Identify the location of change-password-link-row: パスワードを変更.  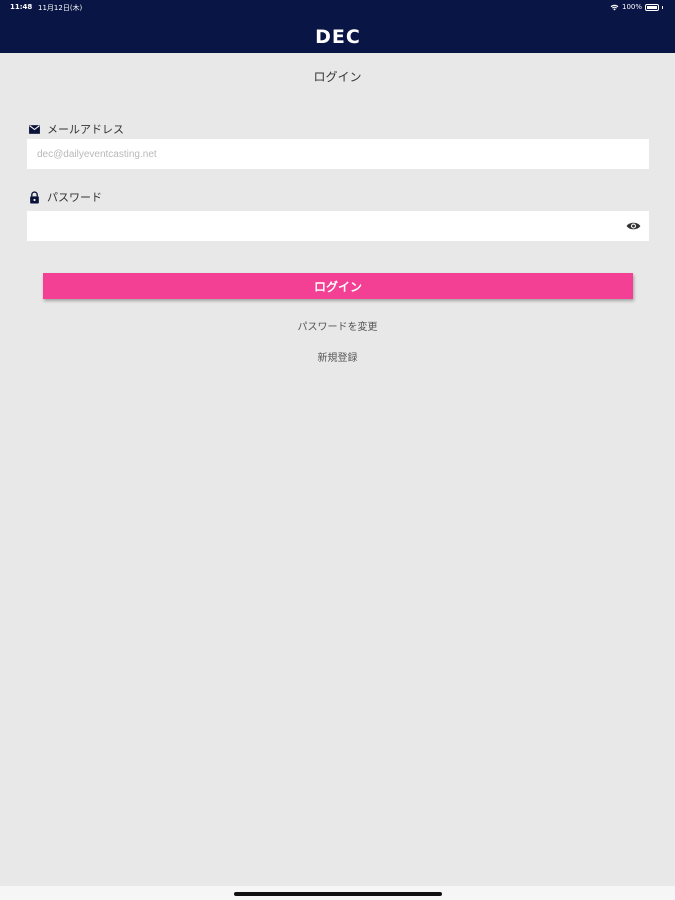
(337, 325).